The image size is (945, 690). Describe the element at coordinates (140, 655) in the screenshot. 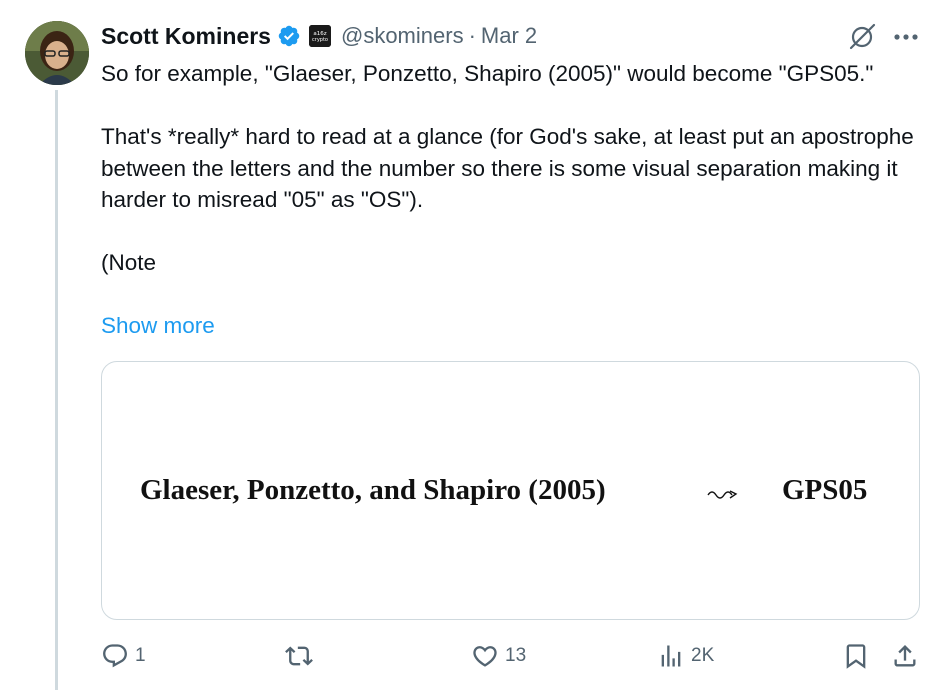

I see `reply-count: 1` at that location.